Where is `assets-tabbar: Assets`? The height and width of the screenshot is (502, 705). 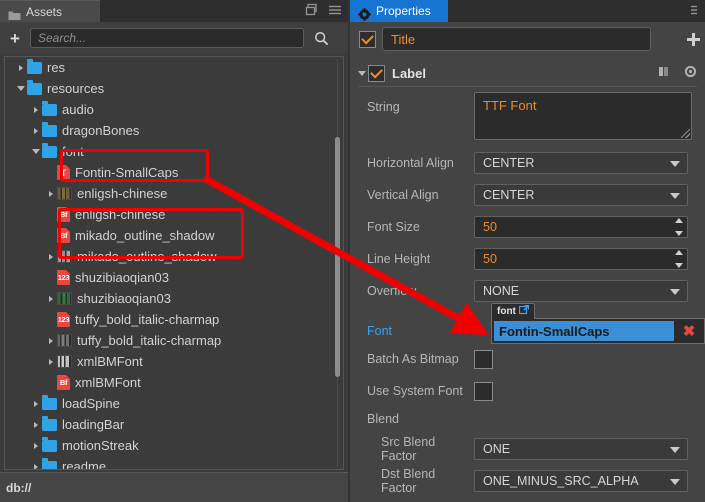 assets-tabbar: Assets is located at coordinates (174, 11).